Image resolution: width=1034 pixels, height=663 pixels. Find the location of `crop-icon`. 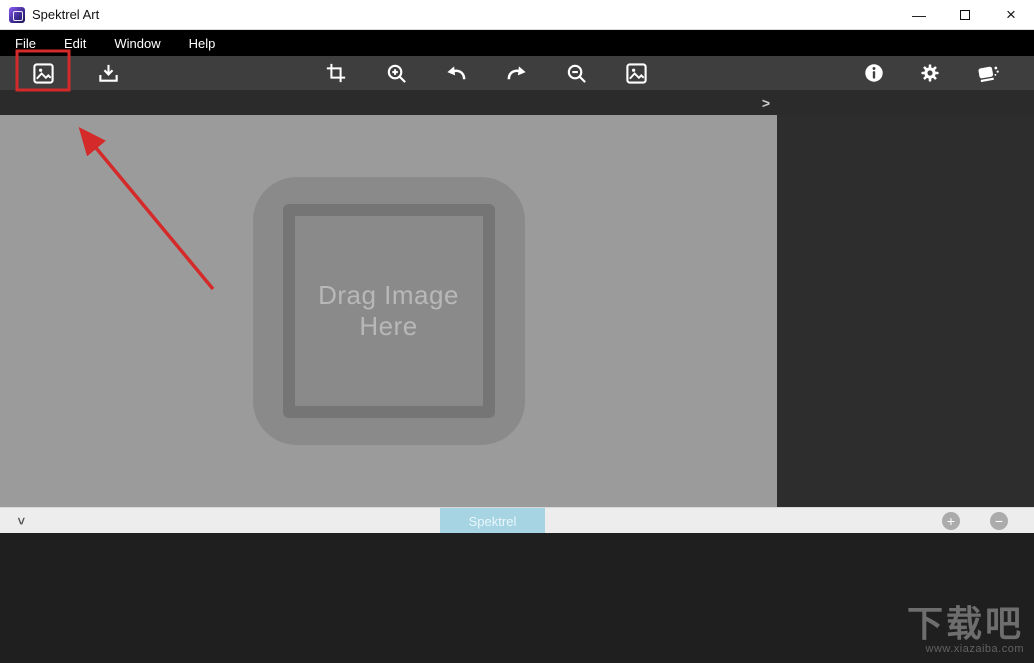

crop-icon is located at coordinates (336, 73).